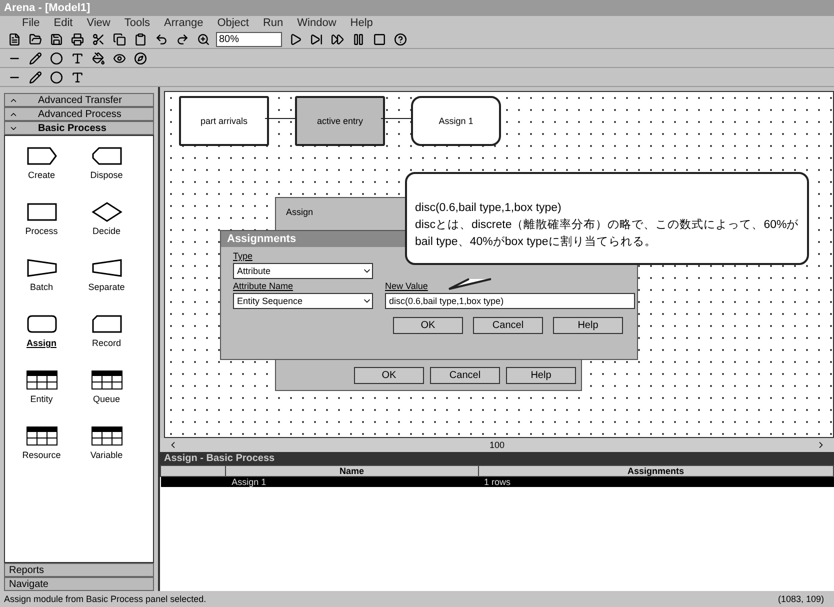 This screenshot has height=607, width=834. I want to click on attribute-name-label: Attribute Name, so click(263, 286).